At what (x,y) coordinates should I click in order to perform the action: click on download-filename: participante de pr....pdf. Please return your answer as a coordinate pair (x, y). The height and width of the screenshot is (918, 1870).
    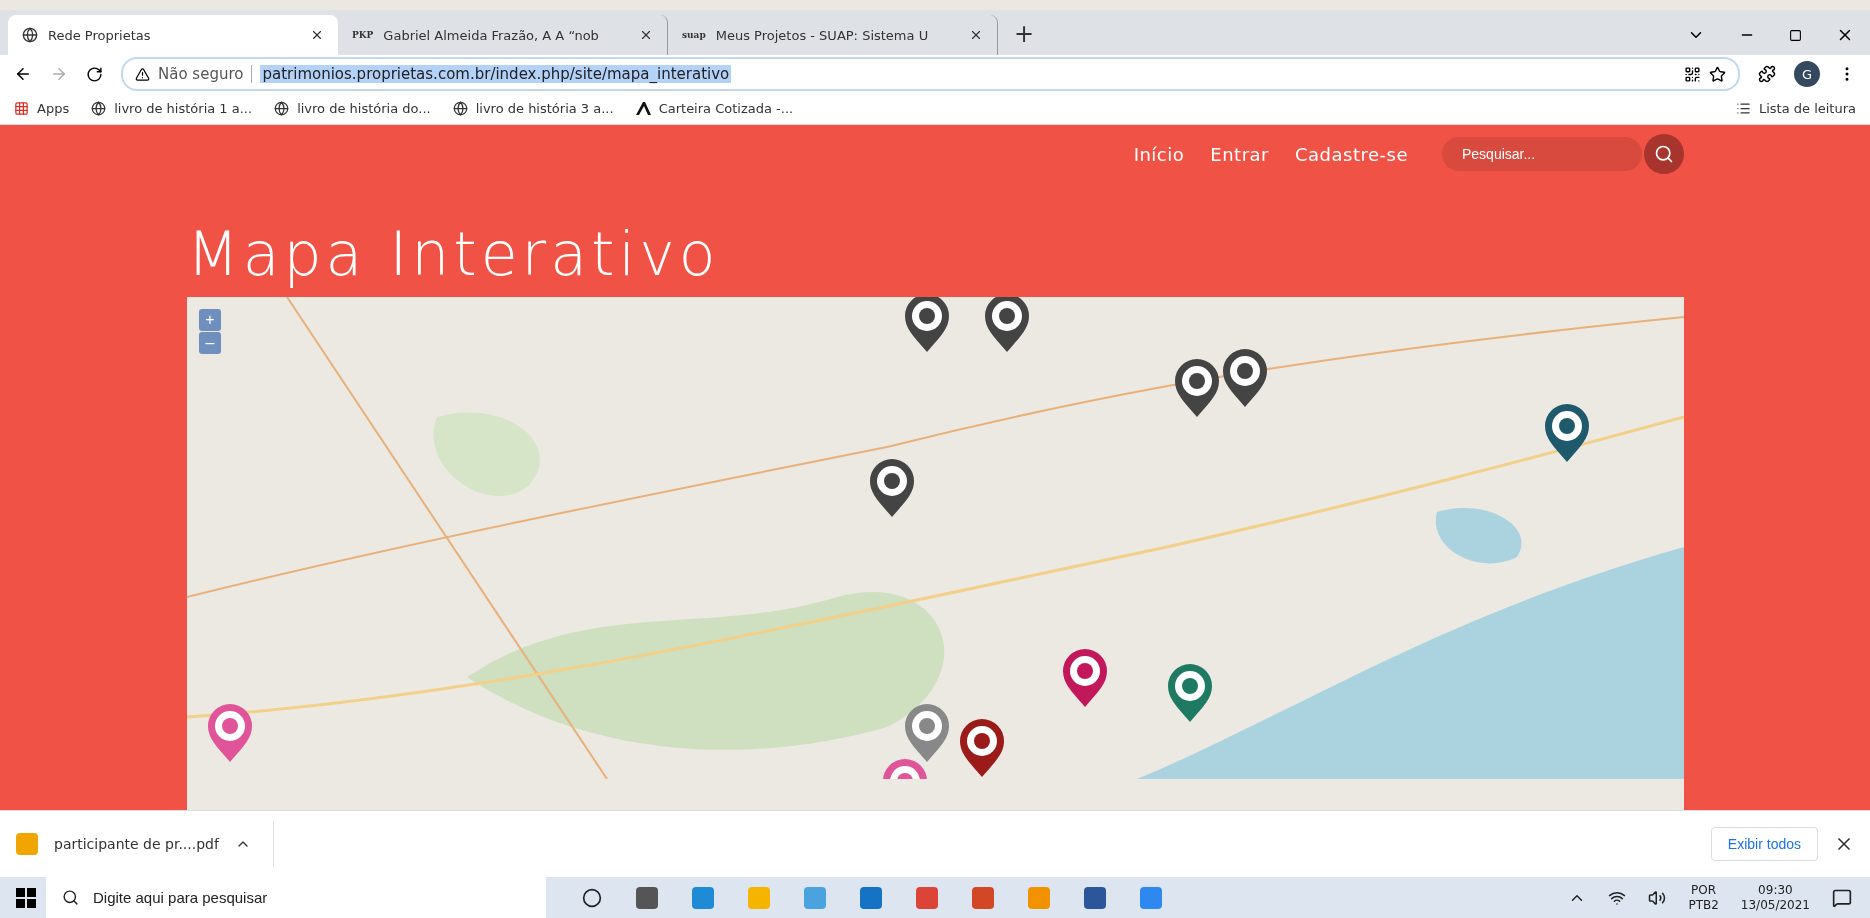
    Looking at the image, I should click on (136, 844).